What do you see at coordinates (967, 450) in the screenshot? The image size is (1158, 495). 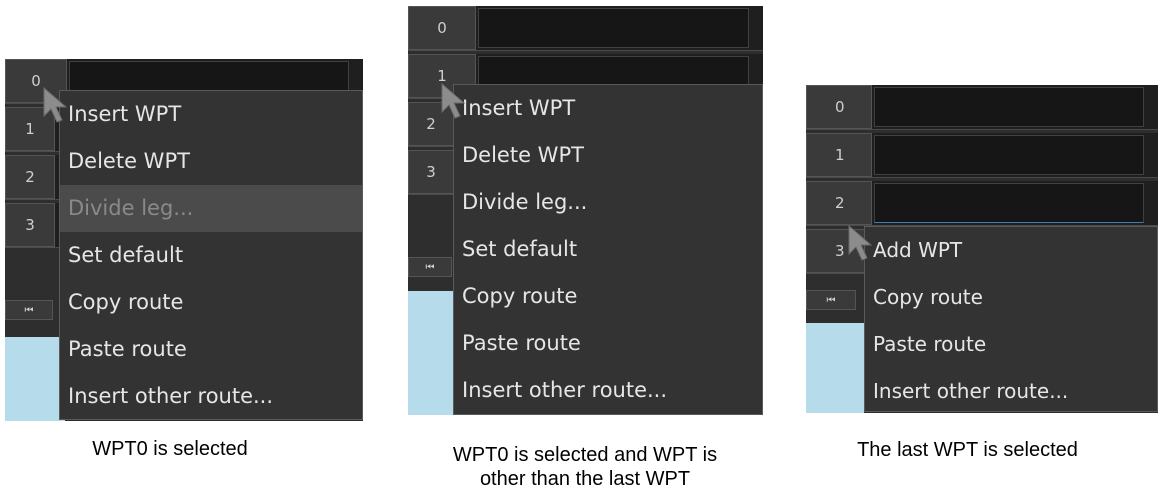 I see `caption-3: The last WPT is selected` at bounding box center [967, 450].